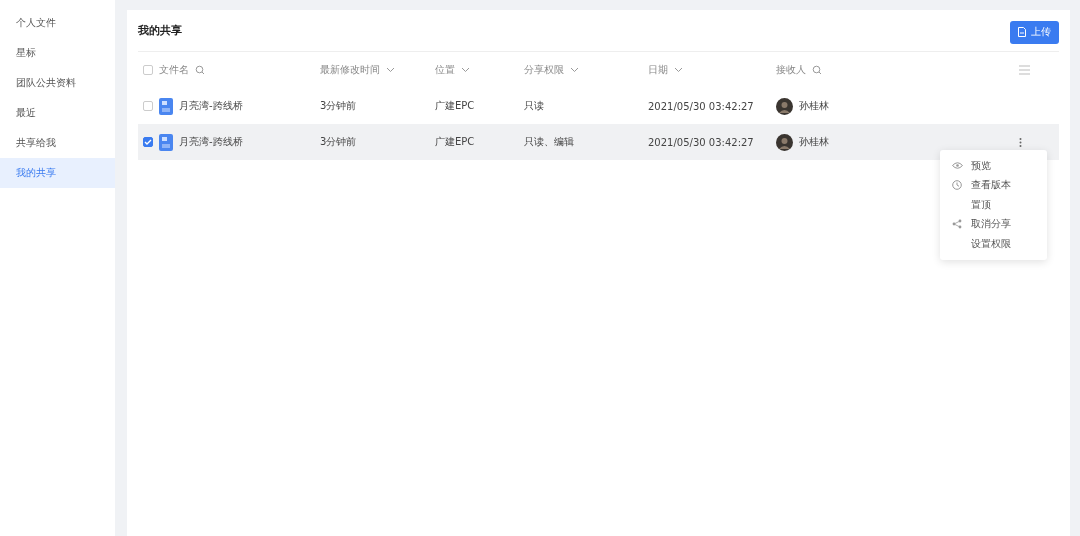  Describe the element at coordinates (57, 53) in the screenshot. I see `sidebar-item: 星标` at that location.